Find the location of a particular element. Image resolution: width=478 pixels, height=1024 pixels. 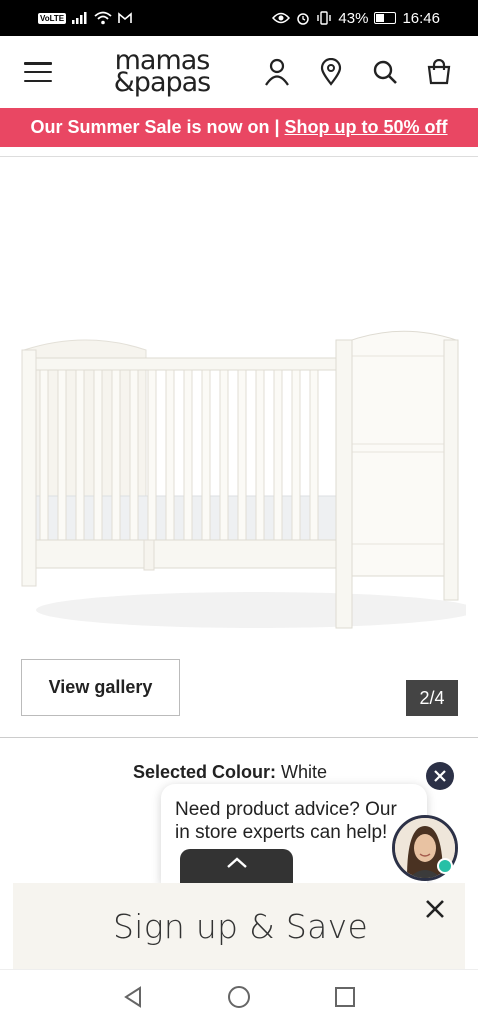

signup-banner: Sign up & Save is located at coordinates (239, 926).